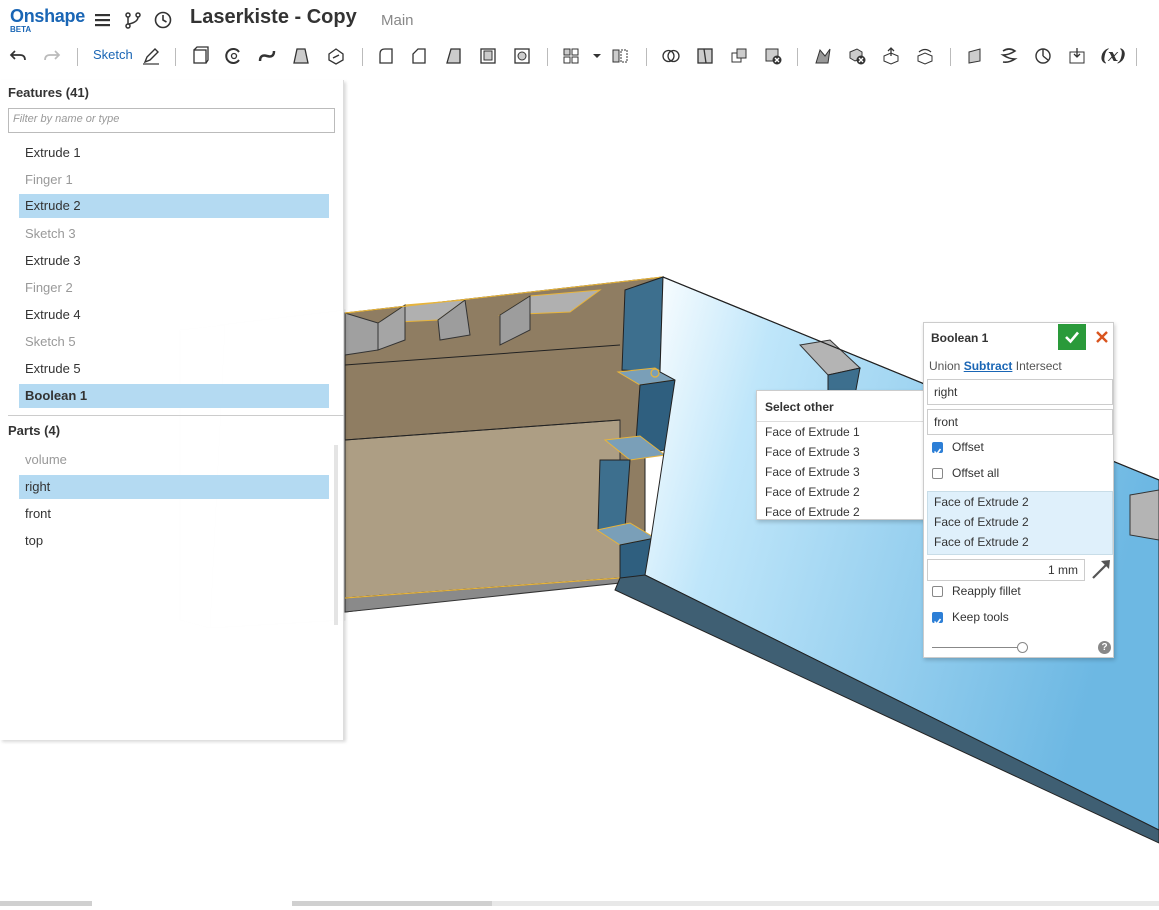 The image size is (1159, 910). Describe the element at coordinates (1039, 366) in the screenshot. I see `tab-intersect: Intersect` at that location.